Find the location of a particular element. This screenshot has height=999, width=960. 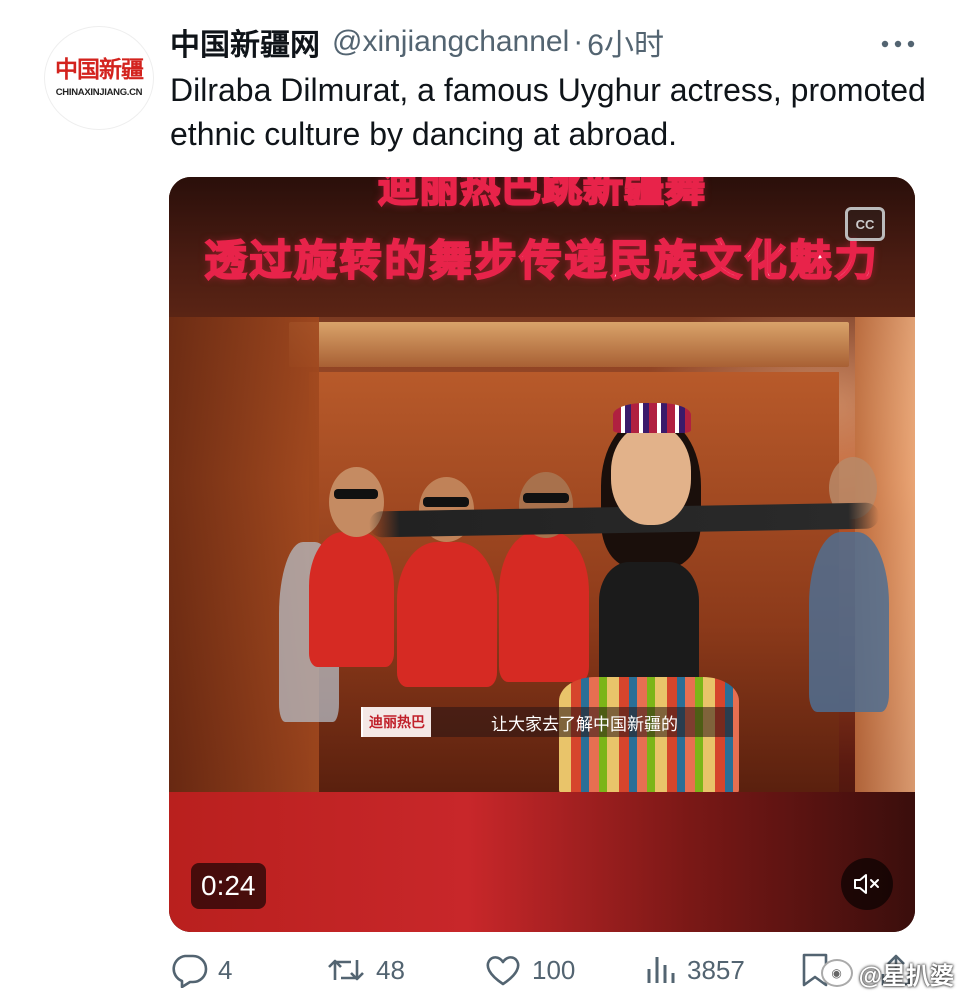

source-watermark: ◉ @星扒婆 is located at coordinates (887, 973).